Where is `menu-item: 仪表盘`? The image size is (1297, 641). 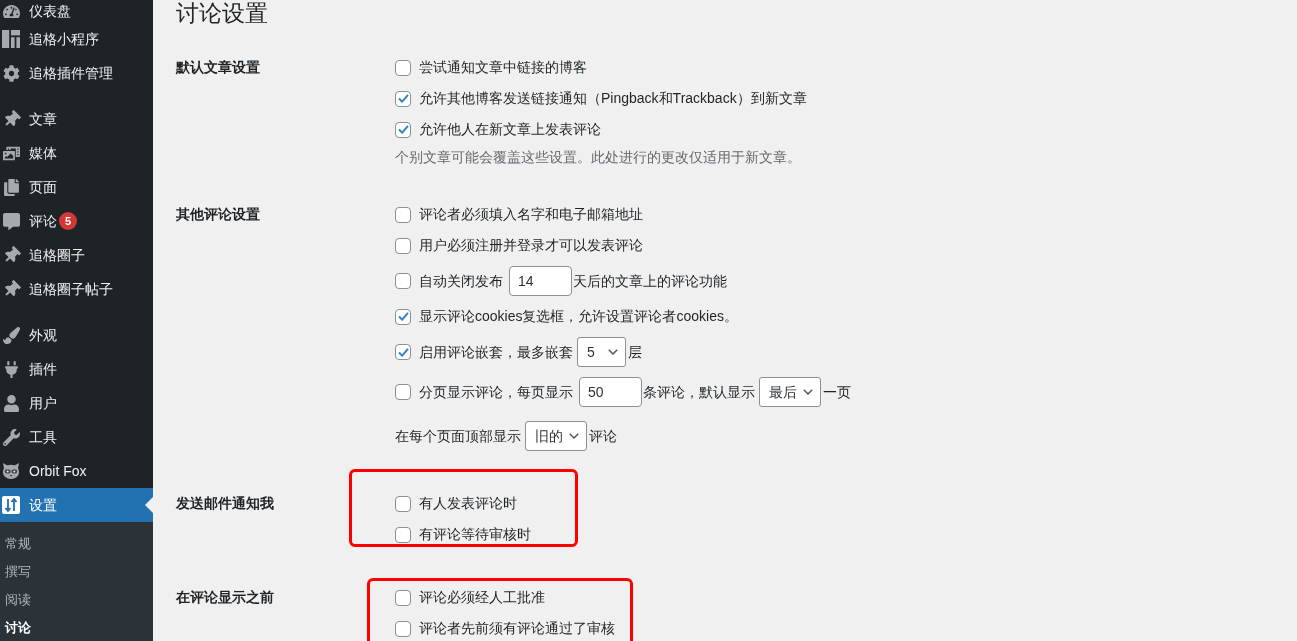 menu-item: 仪表盘 is located at coordinates (76, 11).